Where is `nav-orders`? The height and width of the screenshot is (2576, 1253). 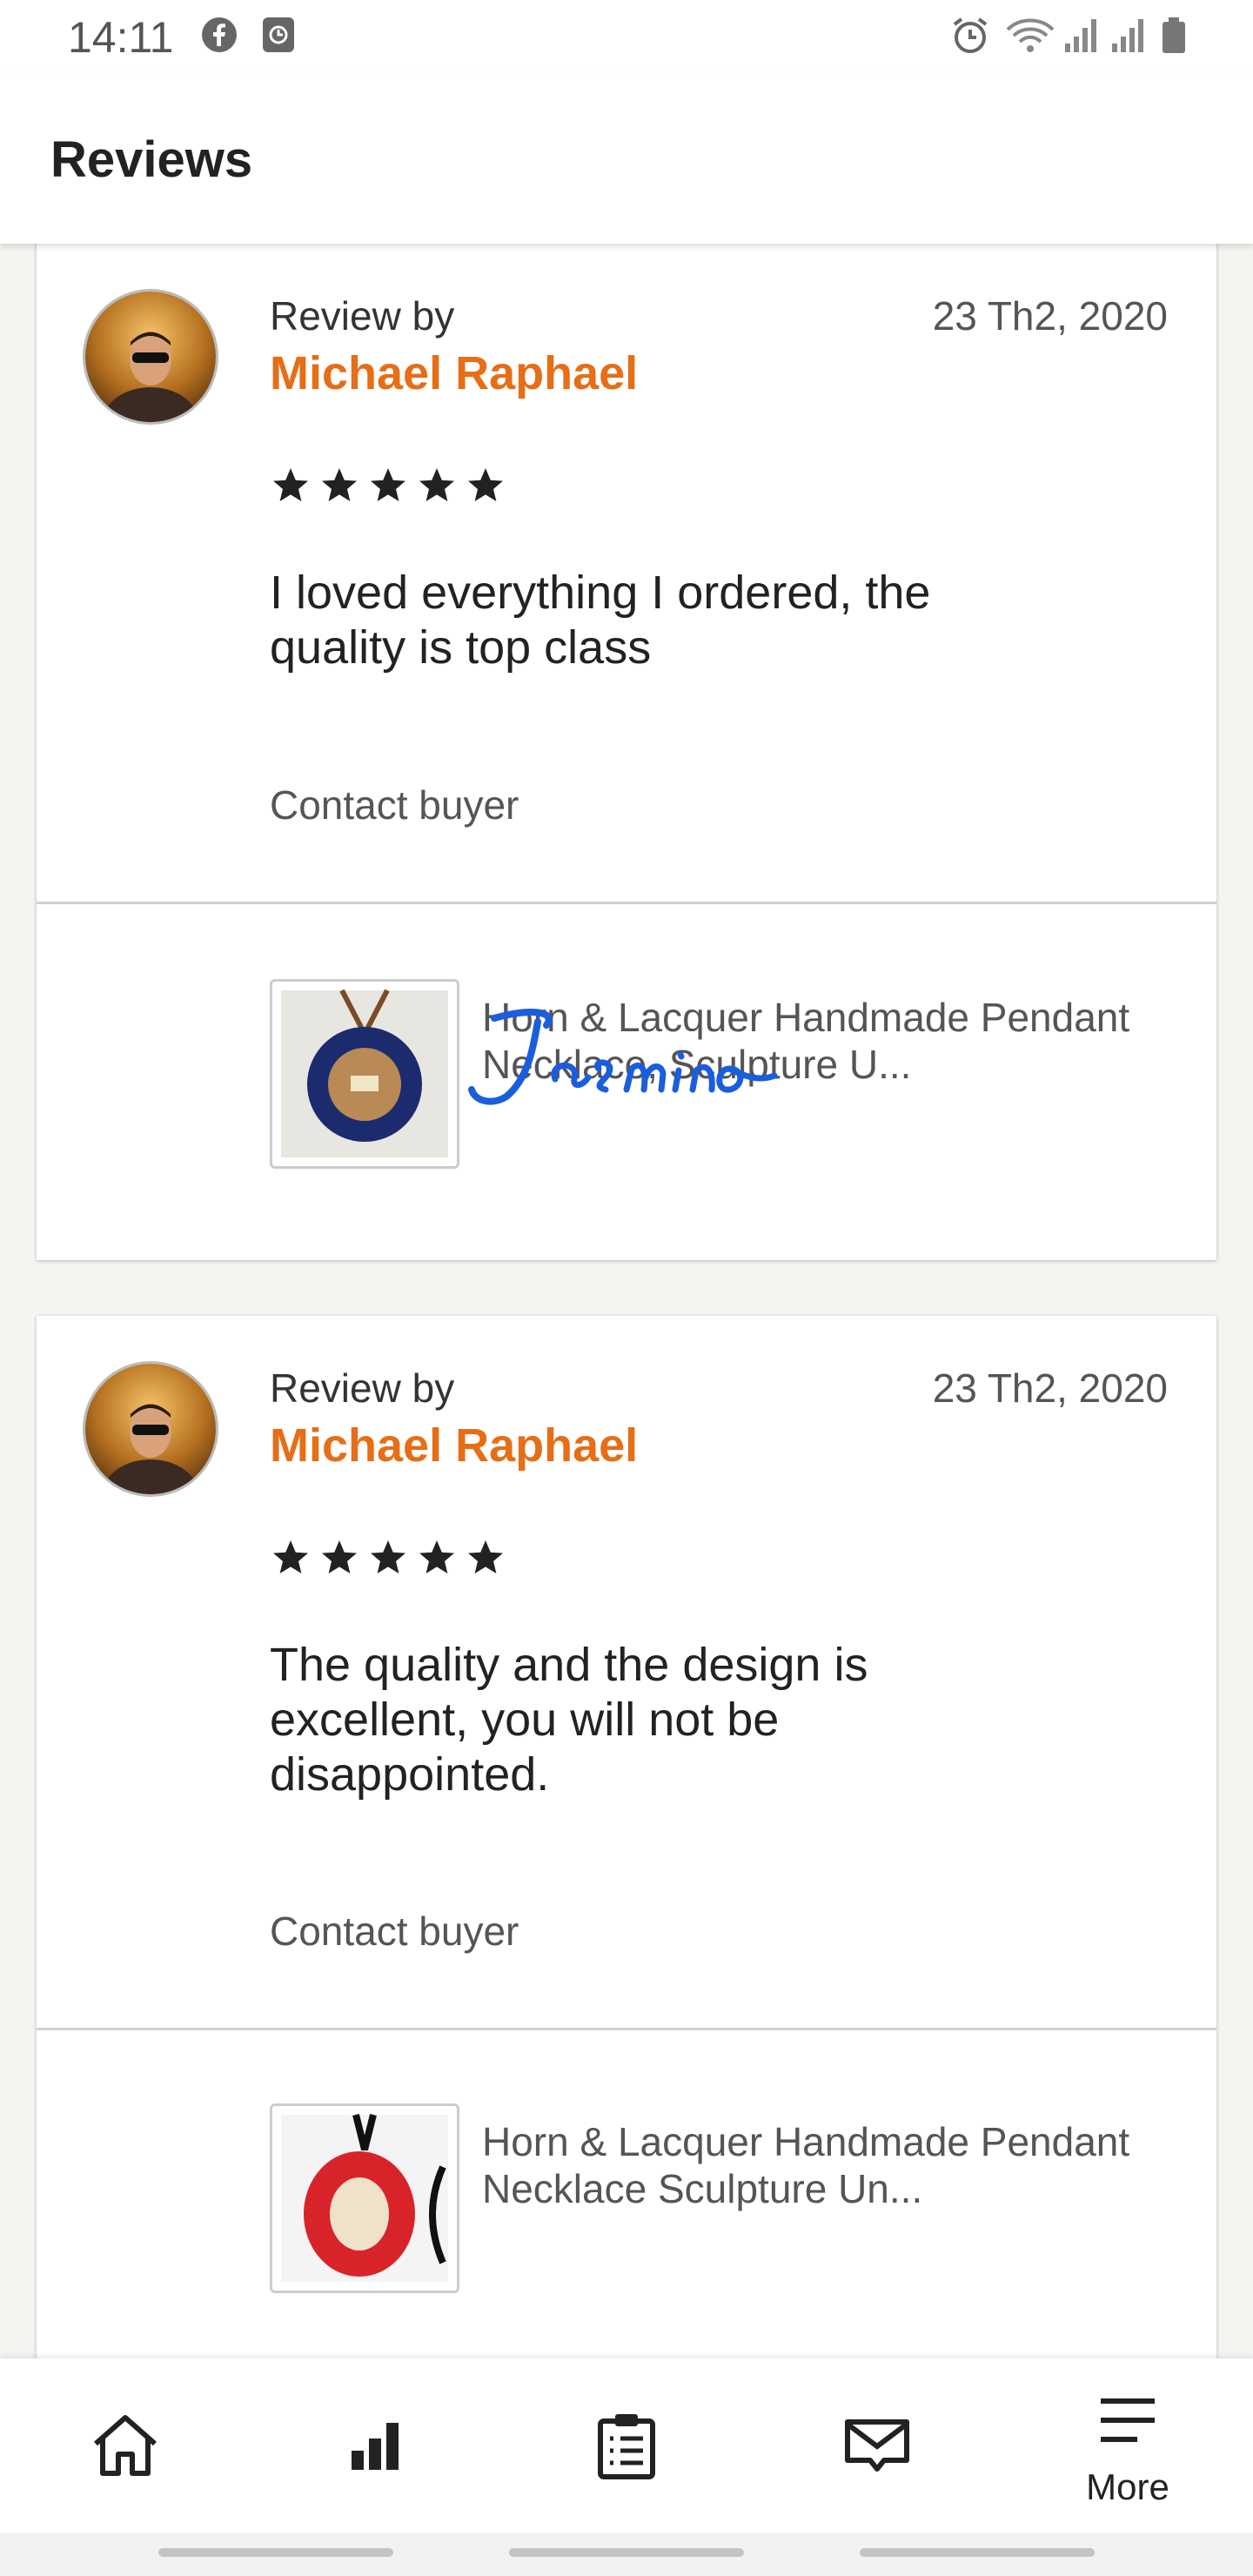
nav-orders is located at coordinates (626, 2445).